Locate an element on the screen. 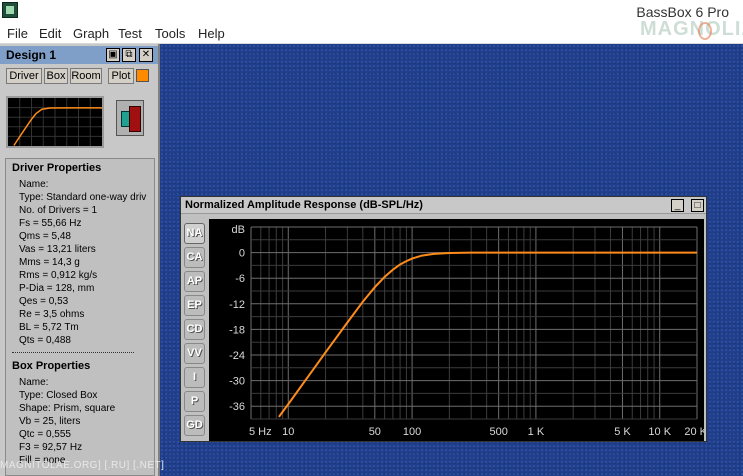 The image size is (743, 476). box-name: Name: is located at coordinates (34, 382).